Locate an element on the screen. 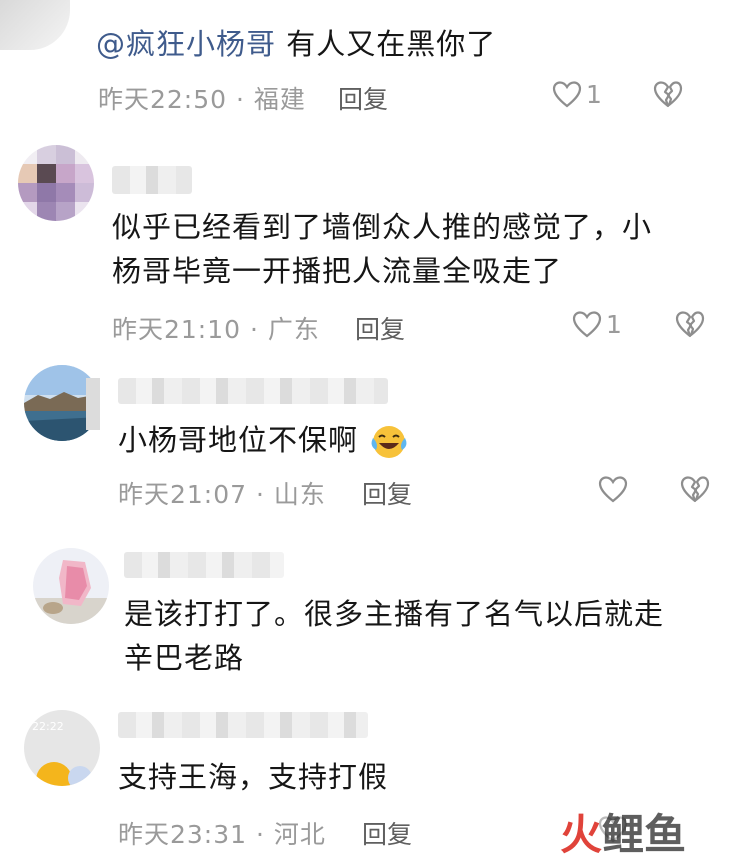 Image resolution: width=734 pixels, height=862 pixels. location: 福建 is located at coordinates (279, 99).